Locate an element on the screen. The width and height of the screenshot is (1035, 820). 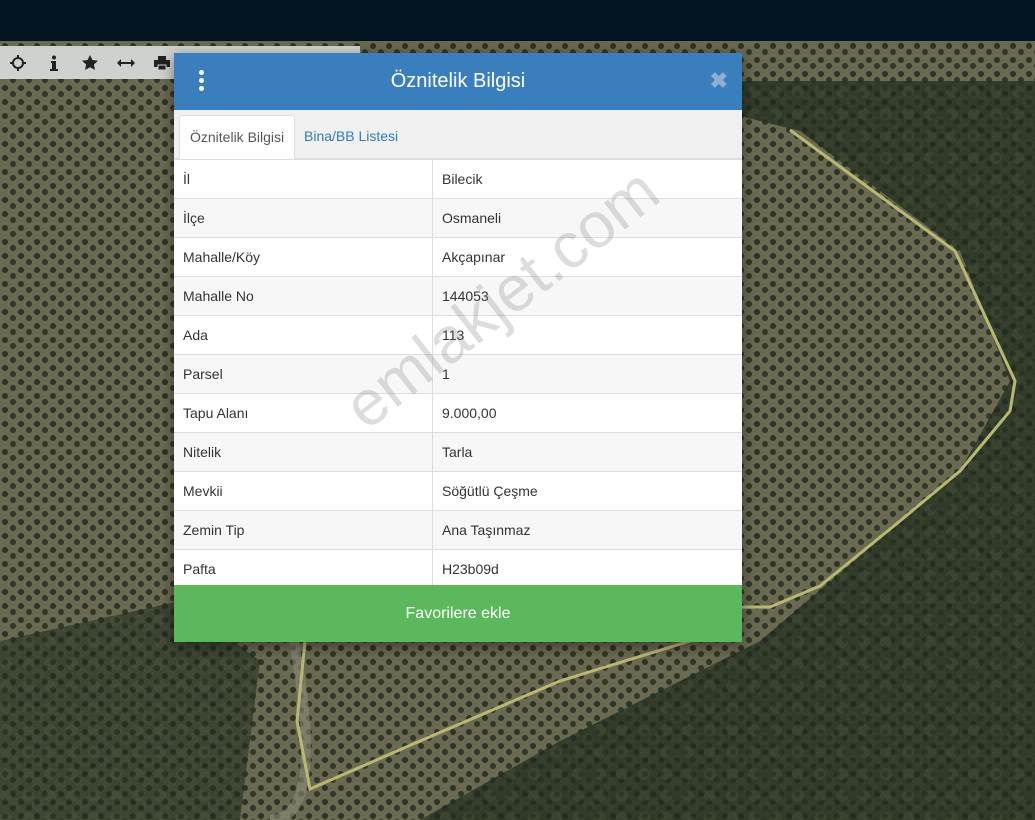
add-favorite-button: Favorilere ekle is located at coordinates (458, 613).